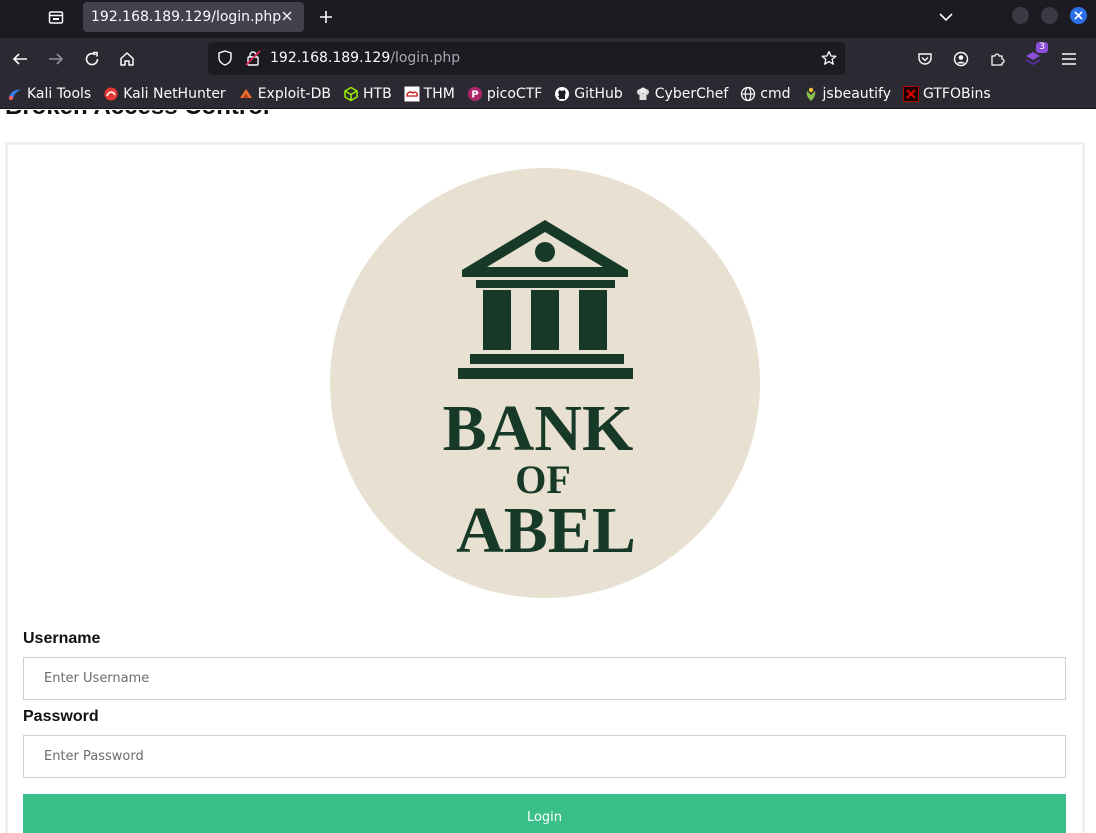 Image resolution: width=1096 pixels, height=833 pixels. Describe the element at coordinates (548, 19) in the screenshot. I see `tab-strip: 192.168.189.129/login.php` at that location.